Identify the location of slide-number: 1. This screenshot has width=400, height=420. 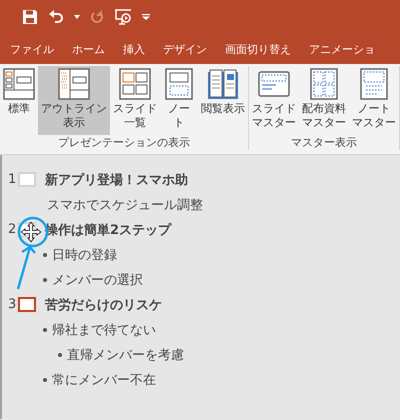
(13, 179).